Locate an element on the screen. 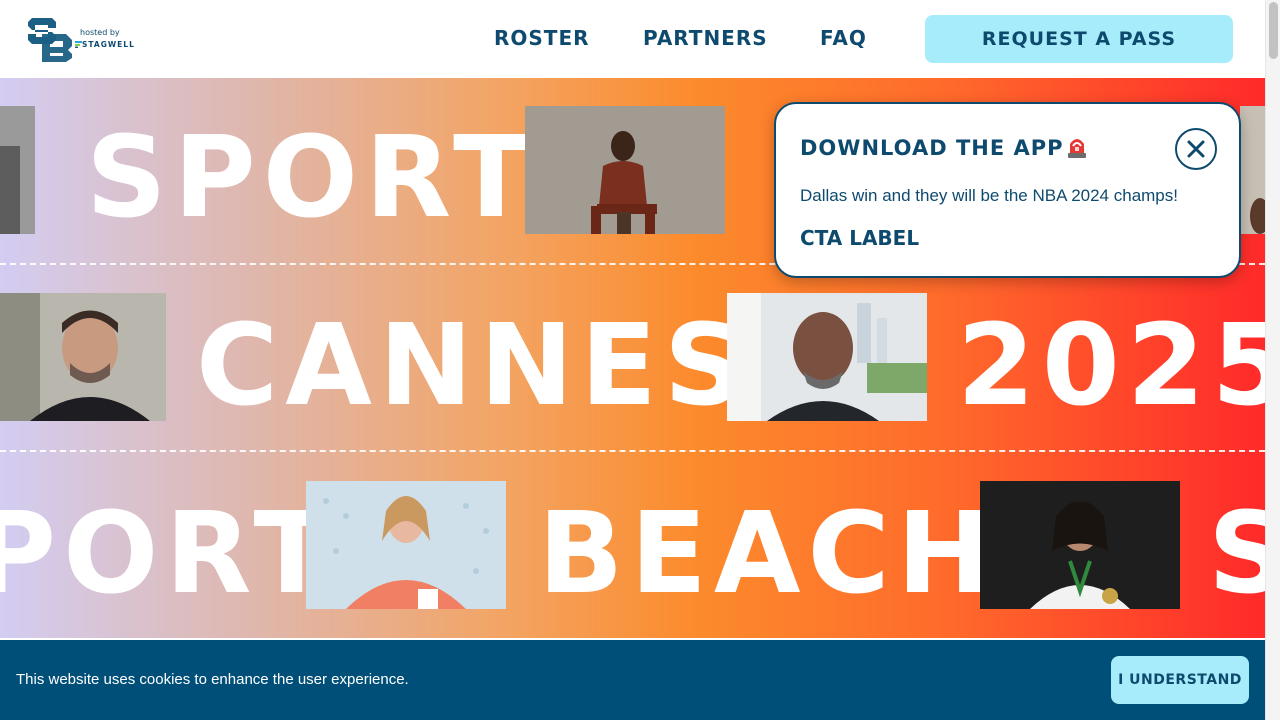  popup-title: DOWNLOAD THE APP is located at coordinates (932, 148).